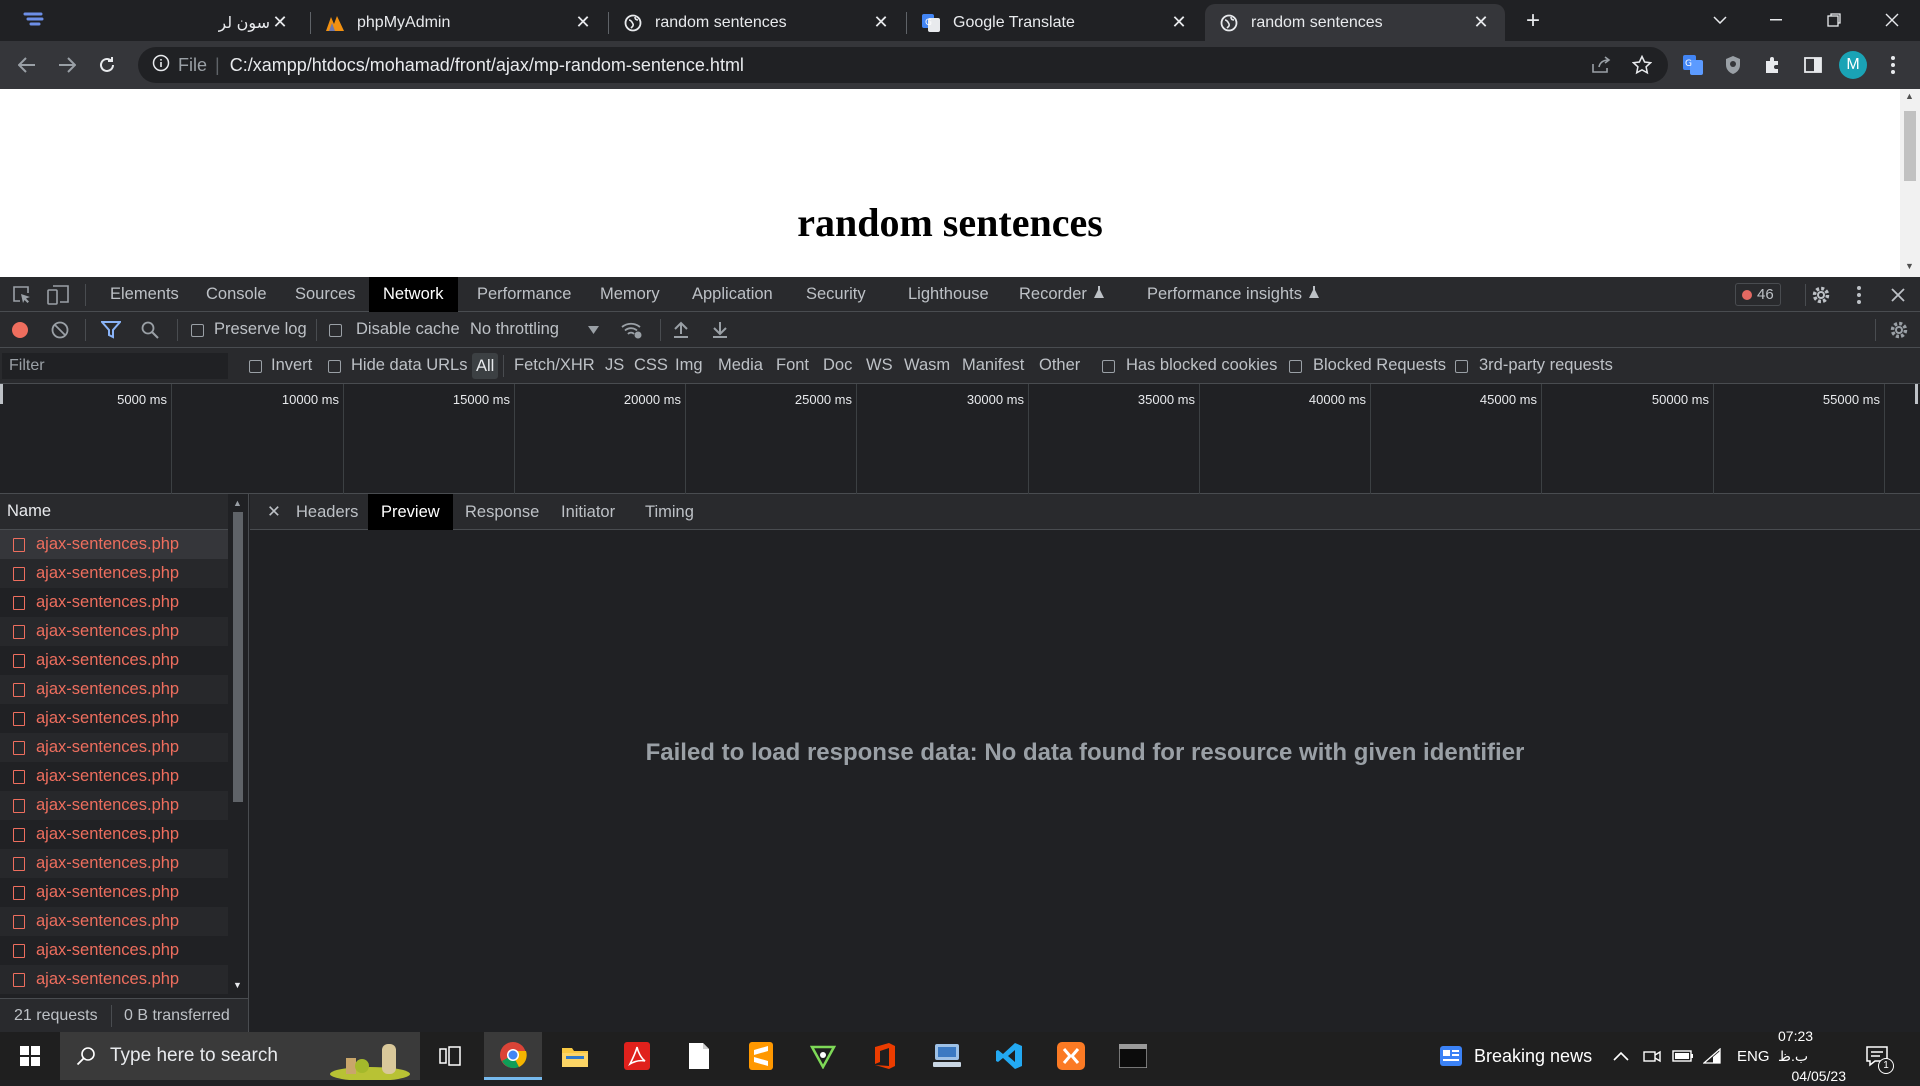  I want to click on profile-avatar: M, so click(1853, 65).